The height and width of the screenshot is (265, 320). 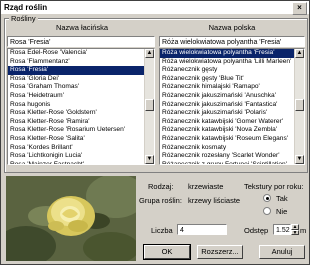 What do you see at coordinates (76, 70) in the screenshot?
I see `list-item: Rosa 'Fresia'` at bounding box center [76, 70].